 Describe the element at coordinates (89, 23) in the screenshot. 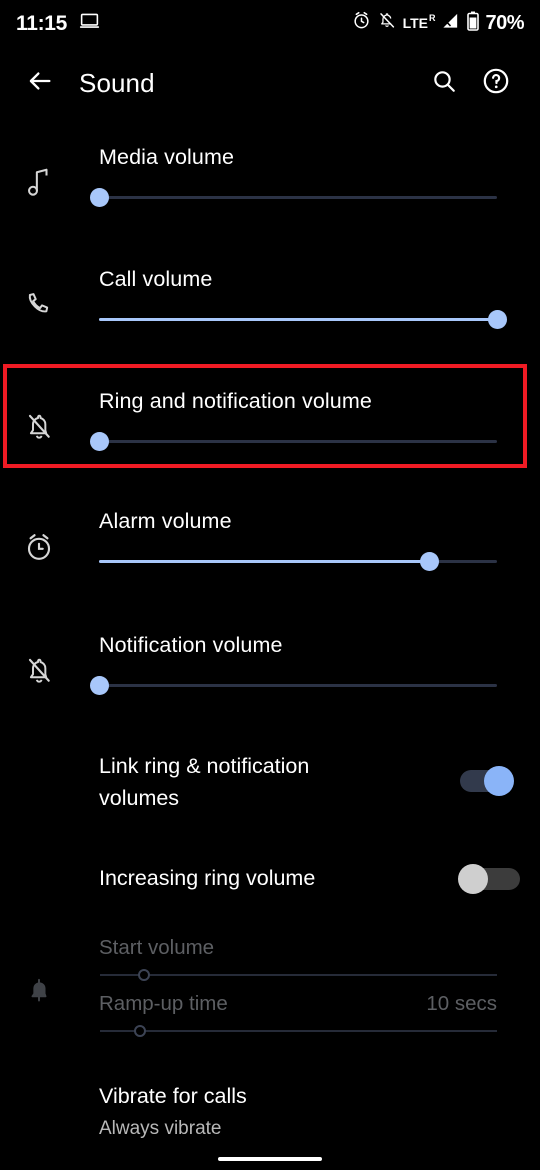

I see `laptop-icon` at that location.